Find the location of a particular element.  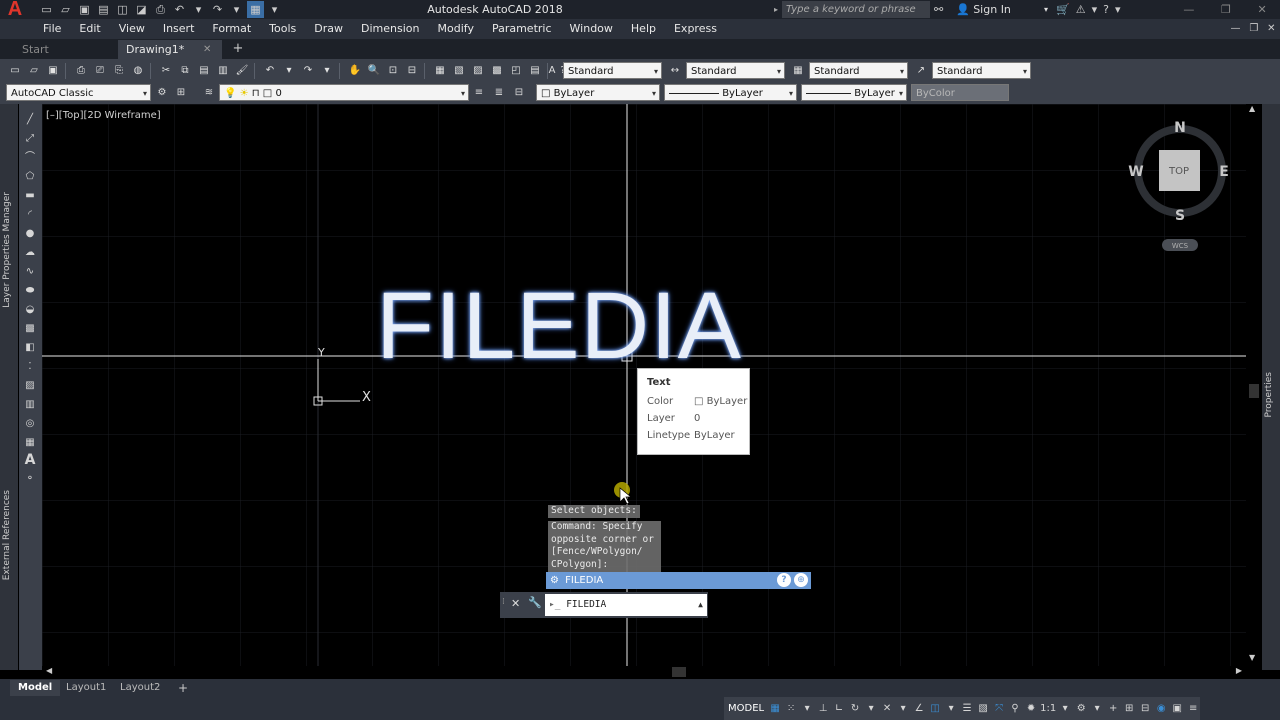

compass-north: N is located at coordinates (1180, 128).